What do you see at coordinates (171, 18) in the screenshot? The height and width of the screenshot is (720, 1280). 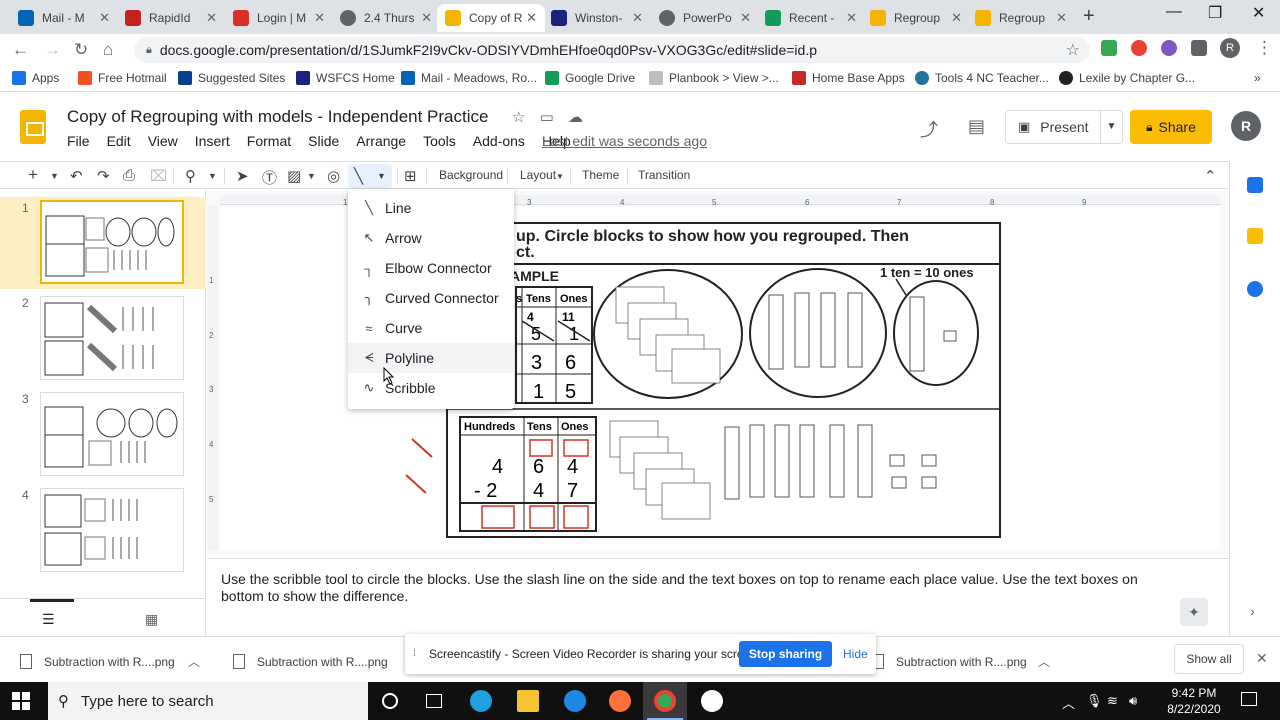 I see `browser-tab: RapidId ✕` at bounding box center [171, 18].